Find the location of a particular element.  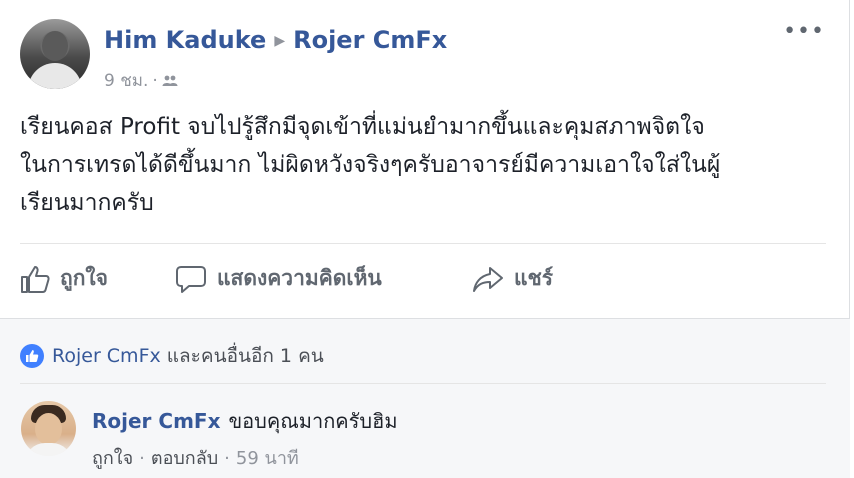

post-meta: 9 ชม. · is located at coordinates (141, 80).